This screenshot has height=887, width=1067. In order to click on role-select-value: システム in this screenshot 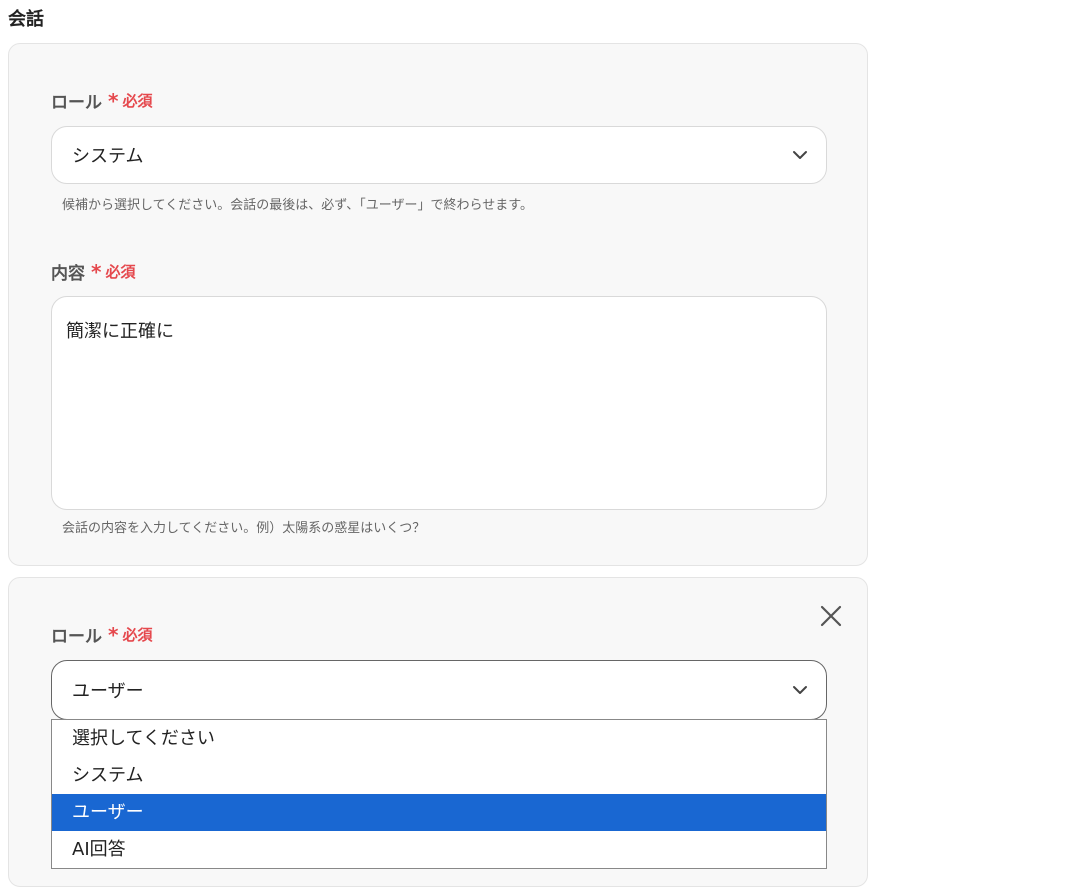, I will do `click(108, 156)`.